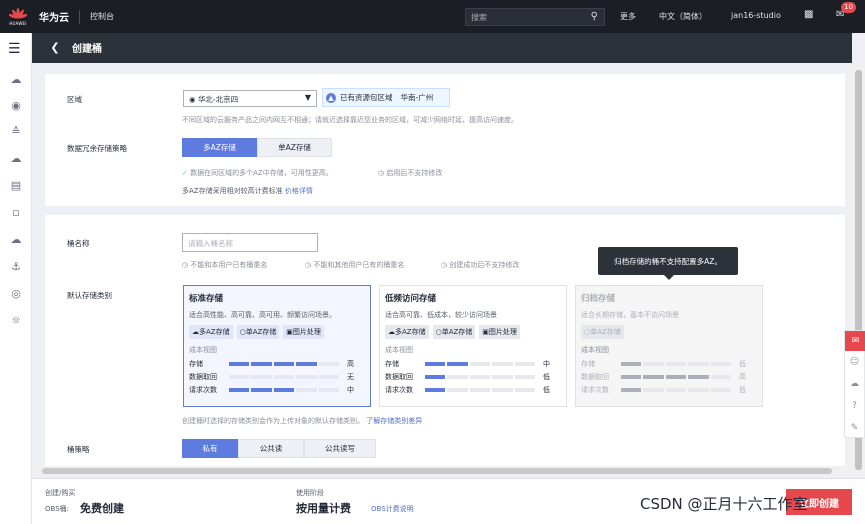 Image resolution: width=865 pixels, height=524 pixels. I want to click on search-icon: ⚲, so click(594, 16).